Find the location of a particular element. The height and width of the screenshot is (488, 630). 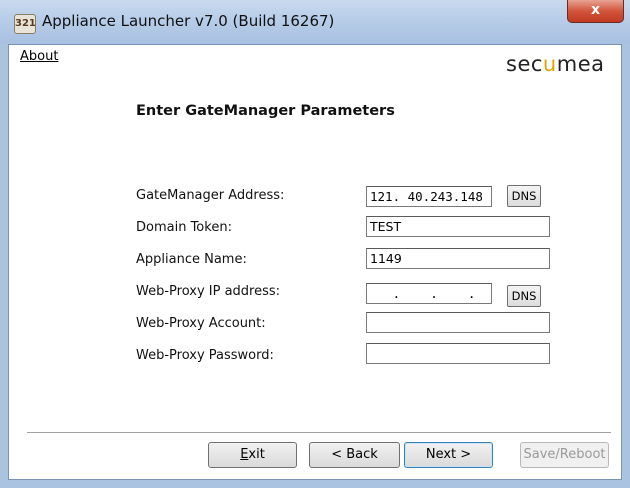

proxy-ip-field: . . . is located at coordinates (429, 293).